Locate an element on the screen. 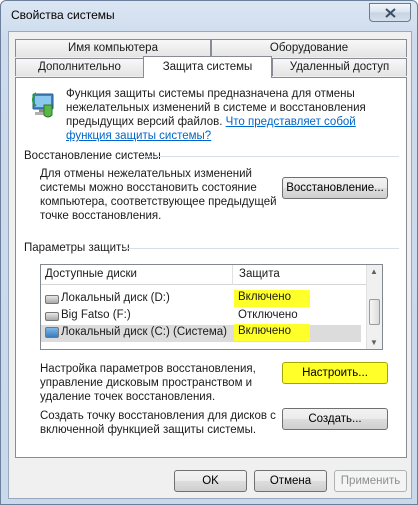  tab-label: Защита системы is located at coordinates (207, 67).